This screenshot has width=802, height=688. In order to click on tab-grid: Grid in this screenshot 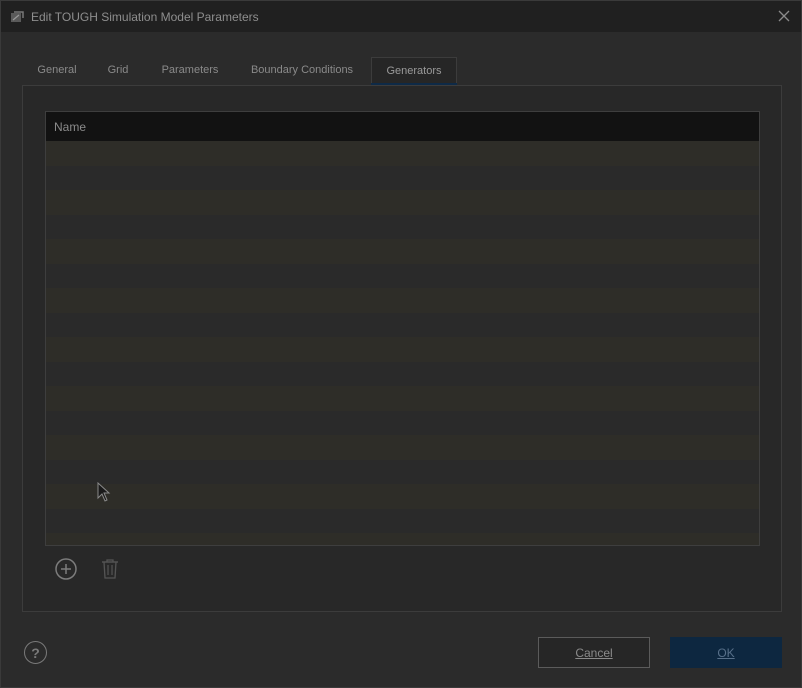, I will do `click(118, 71)`.